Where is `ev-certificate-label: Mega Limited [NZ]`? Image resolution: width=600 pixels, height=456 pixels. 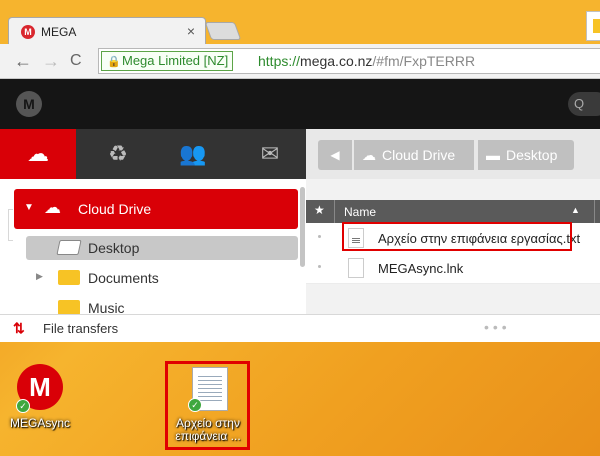
ev-certificate-label: Mega Limited [NZ] is located at coordinates (175, 60).